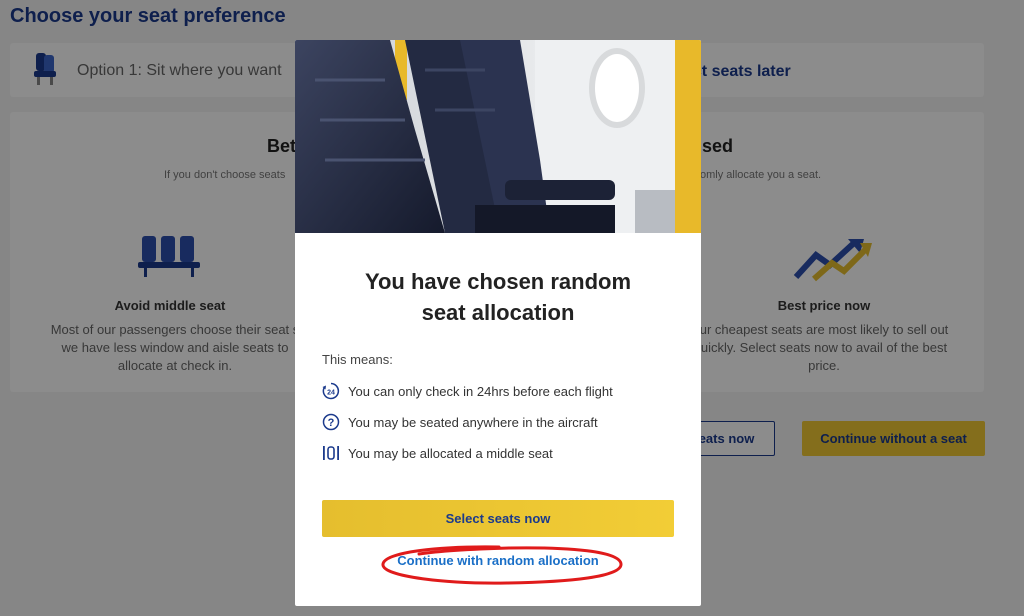 This screenshot has width=1024, height=616. What do you see at coordinates (498, 312) in the screenshot?
I see `modal-title-line-2: seat allocation` at bounding box center [498, 312].